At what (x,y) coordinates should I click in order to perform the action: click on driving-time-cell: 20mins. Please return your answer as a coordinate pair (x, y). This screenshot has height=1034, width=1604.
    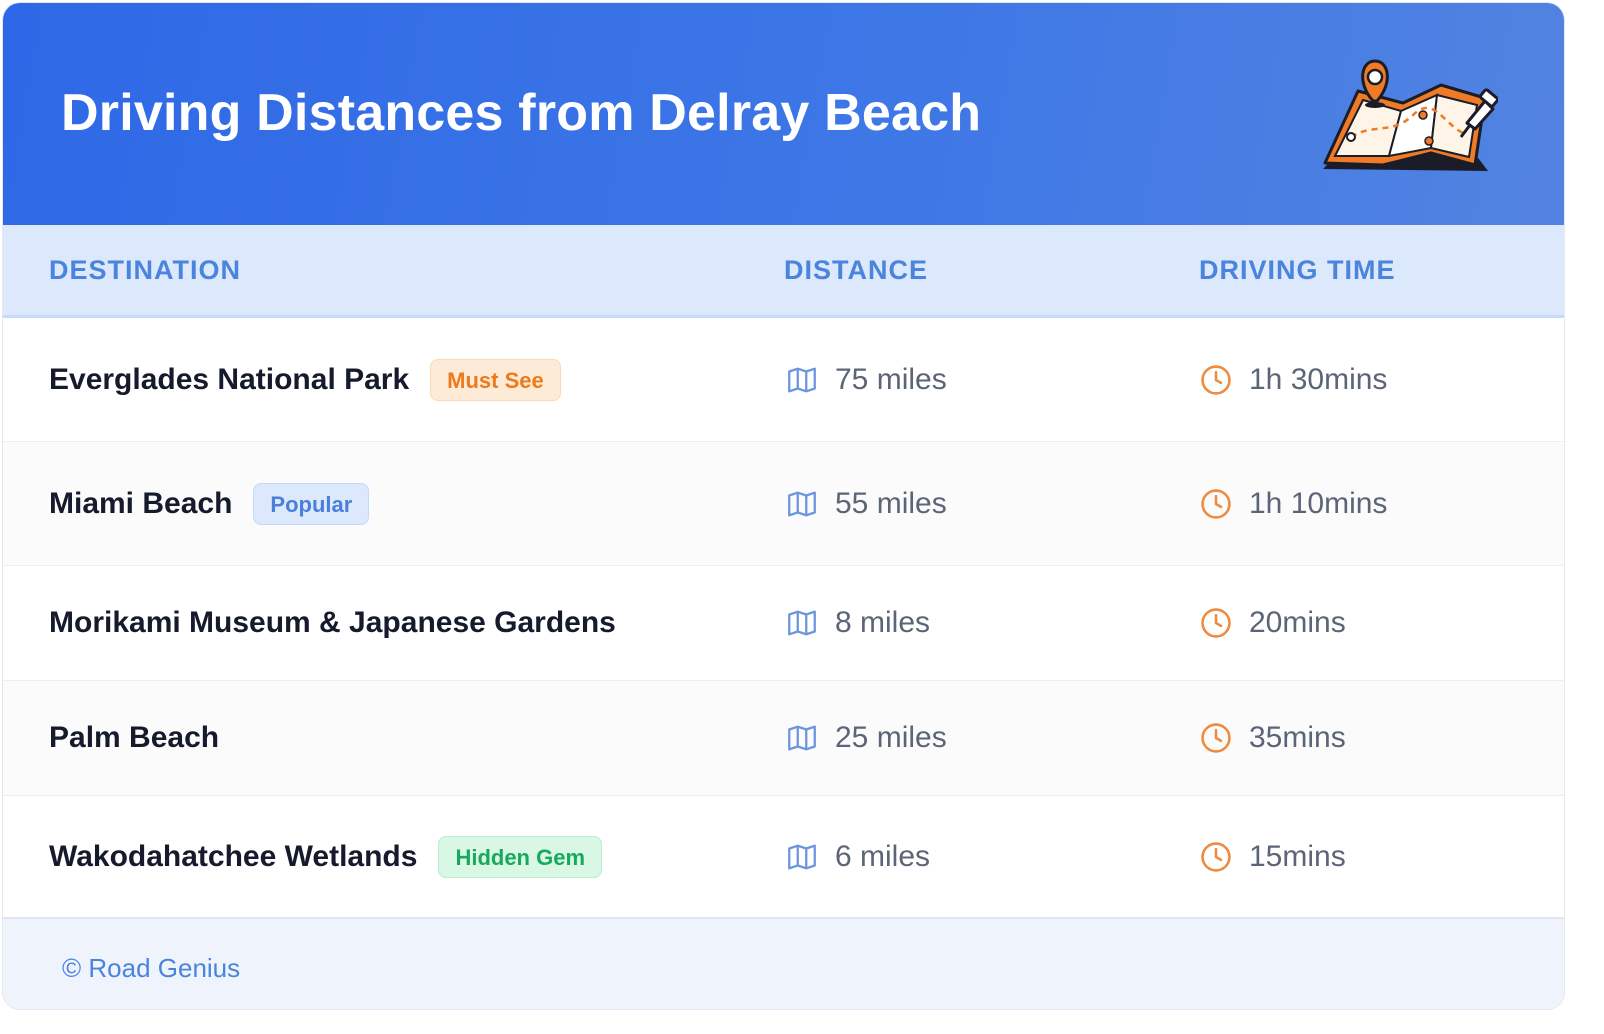
    Looking at the image, I should click on (1272, 623).